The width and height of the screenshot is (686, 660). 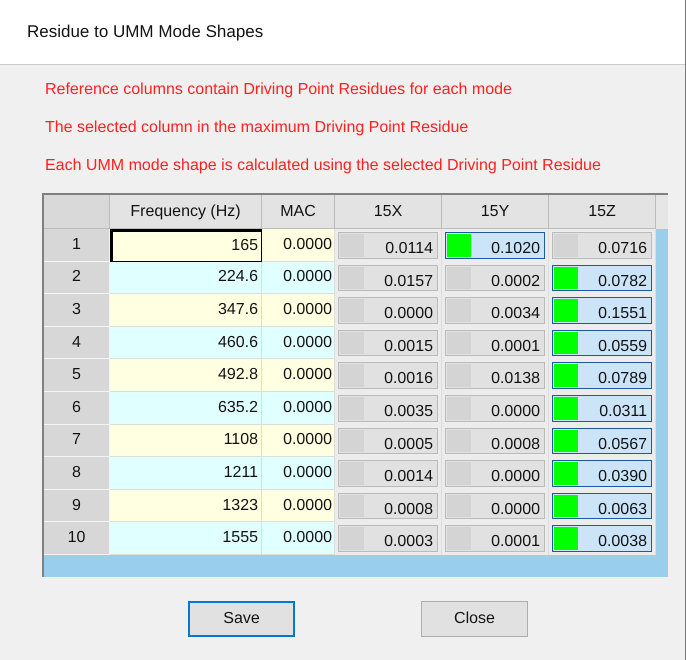 What do you see at coordinates (388, 245) in the screenshot?
I see `residue-cell: 0.0114` at bounding box center [388, 245].